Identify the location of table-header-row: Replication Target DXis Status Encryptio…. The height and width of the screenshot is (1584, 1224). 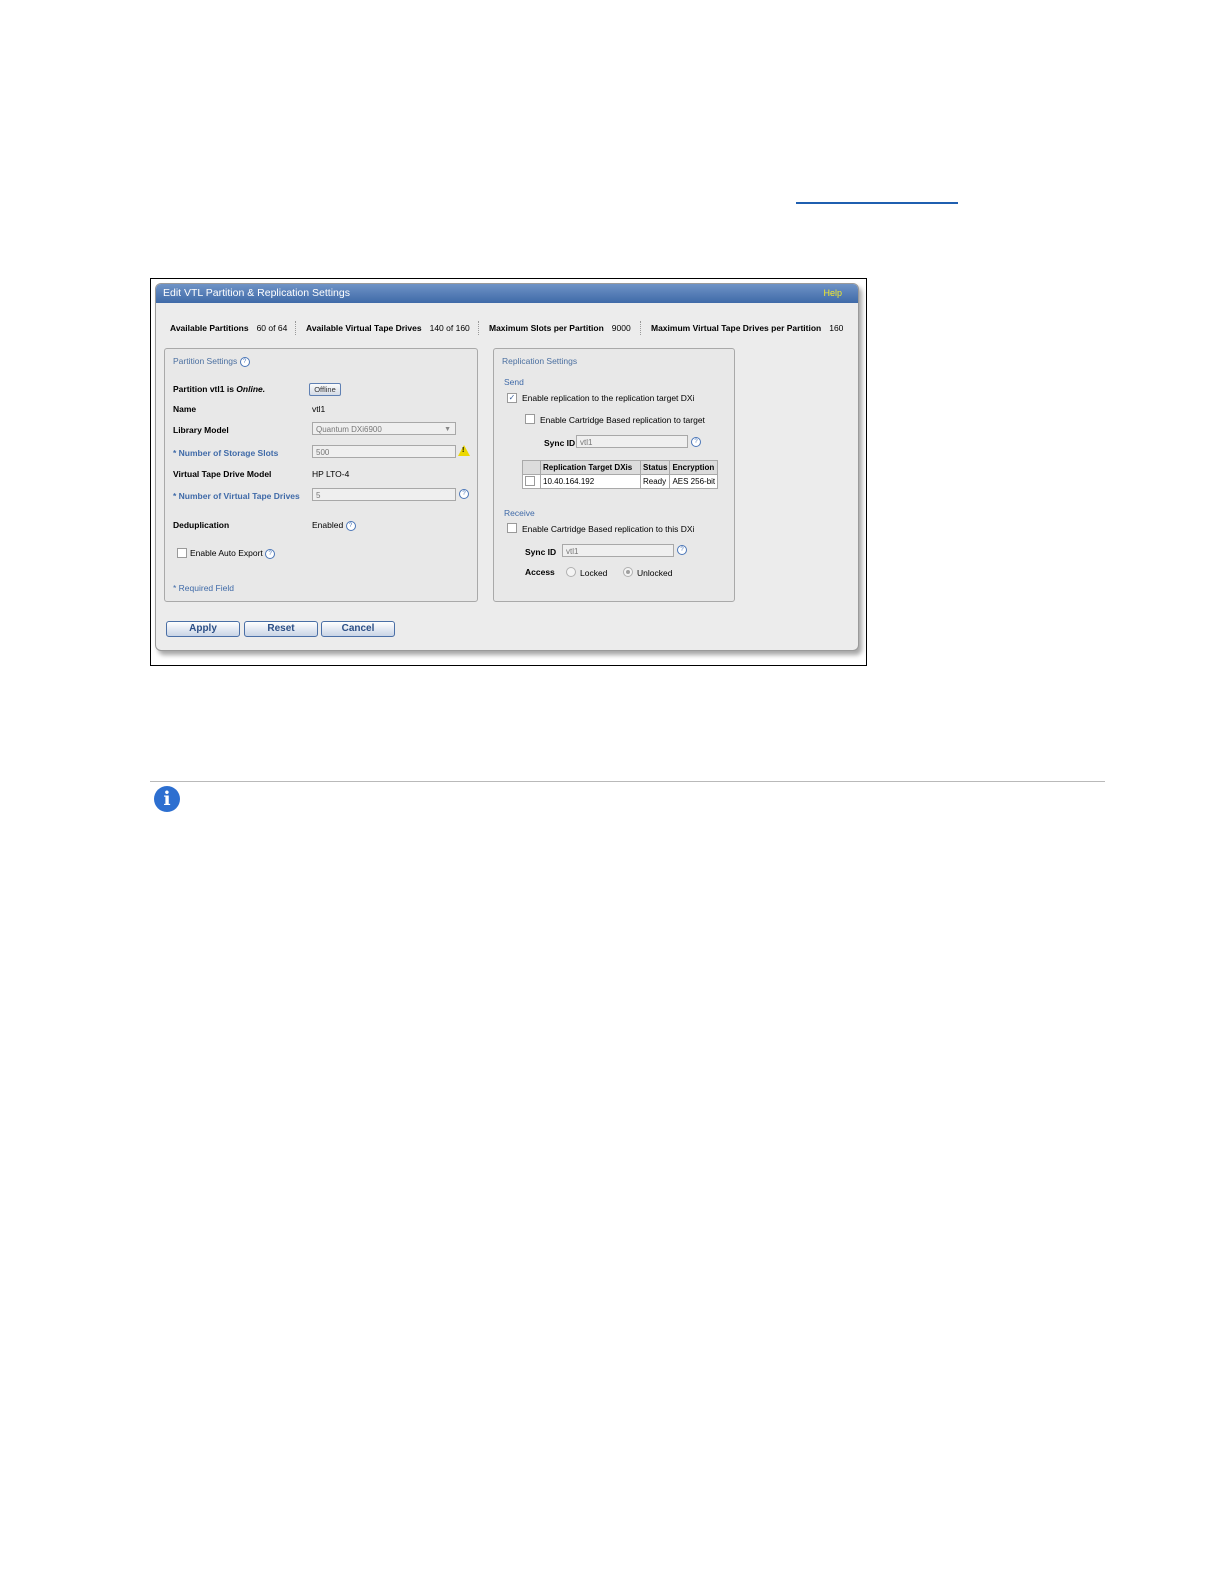
(620, 467).